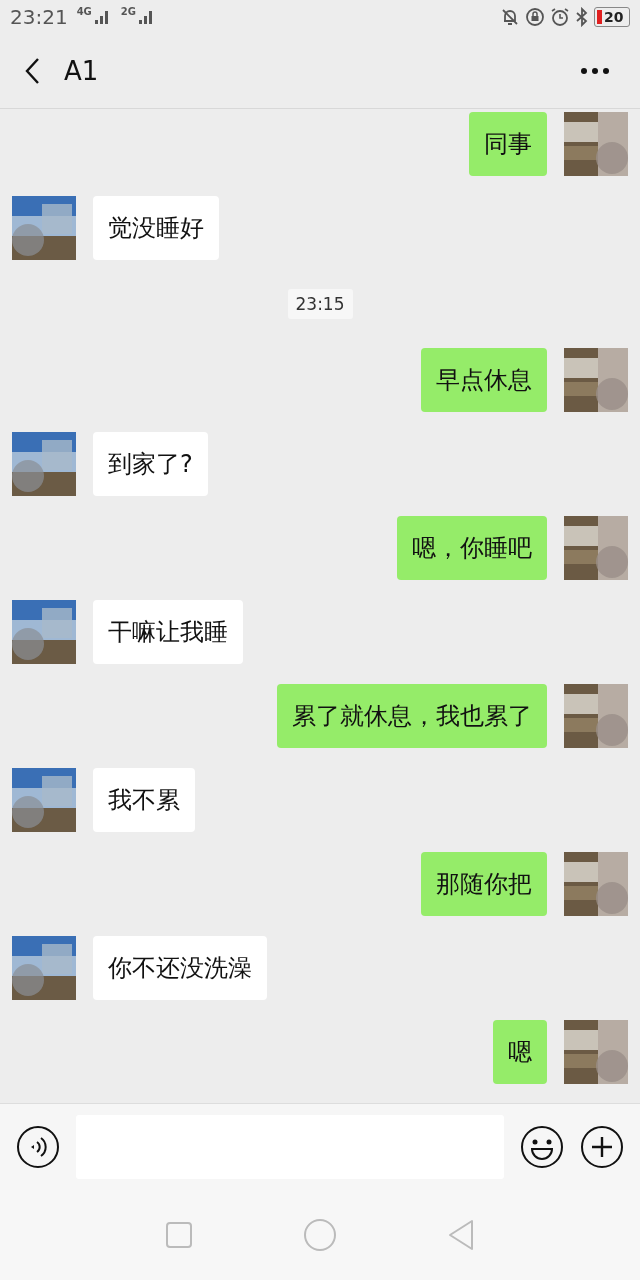 The width and height of the screenshot is (640, 1280). What do you see at coordinates (81, 71) in the screenshot?
I see `chat-title: A1` at bounding box center [81, 71].